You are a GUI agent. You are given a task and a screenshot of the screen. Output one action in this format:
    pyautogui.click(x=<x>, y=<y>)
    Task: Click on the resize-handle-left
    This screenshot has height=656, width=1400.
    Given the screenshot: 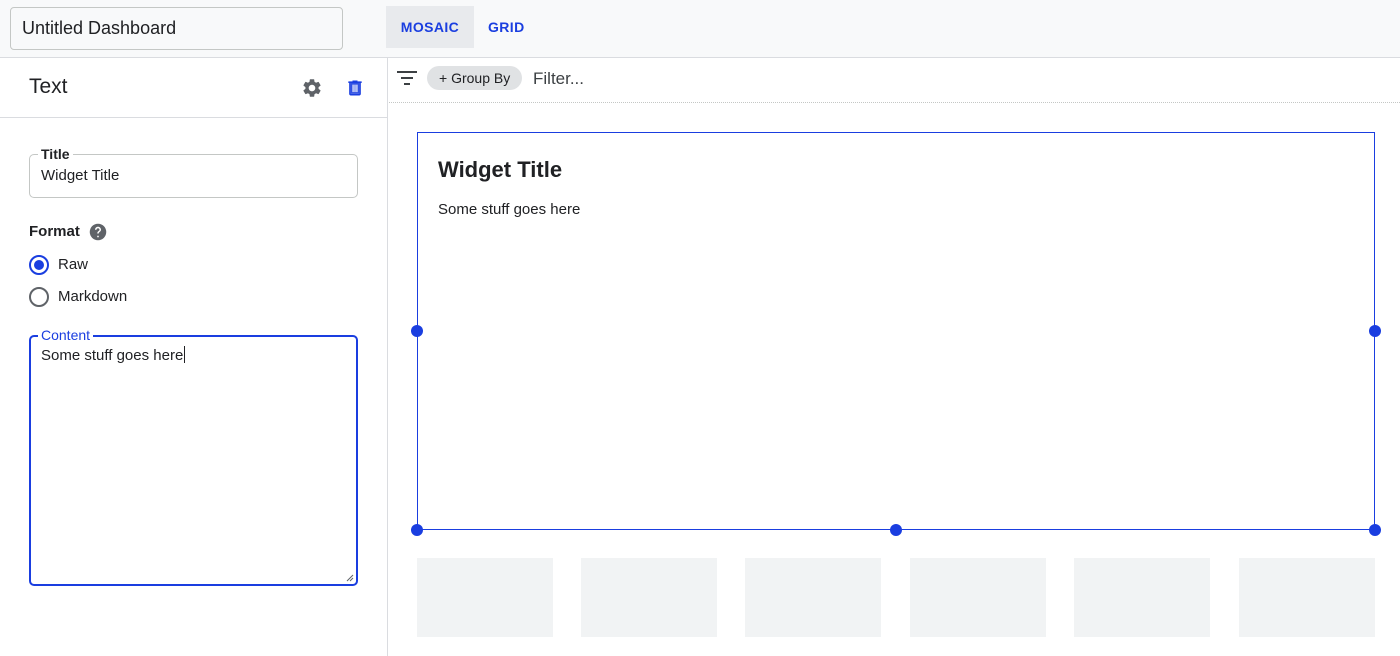 What is the action you would take?
    pyautogui.click(x=417, y=331)
    